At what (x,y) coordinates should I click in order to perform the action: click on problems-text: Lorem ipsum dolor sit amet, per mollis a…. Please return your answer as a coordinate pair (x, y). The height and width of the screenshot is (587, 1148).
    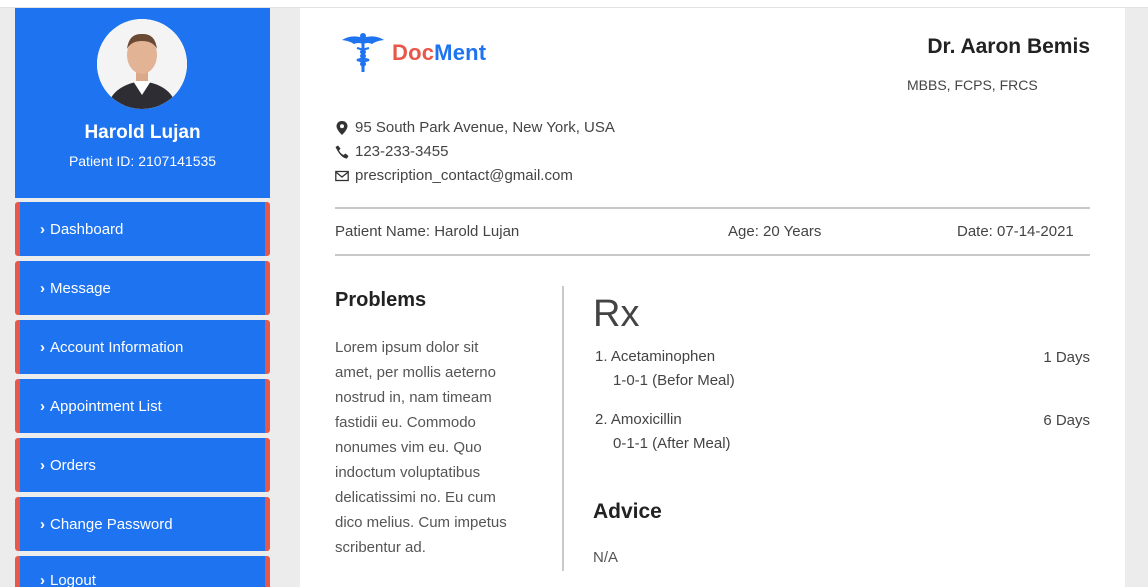
    Looking at the image, I should click on (421, 447).